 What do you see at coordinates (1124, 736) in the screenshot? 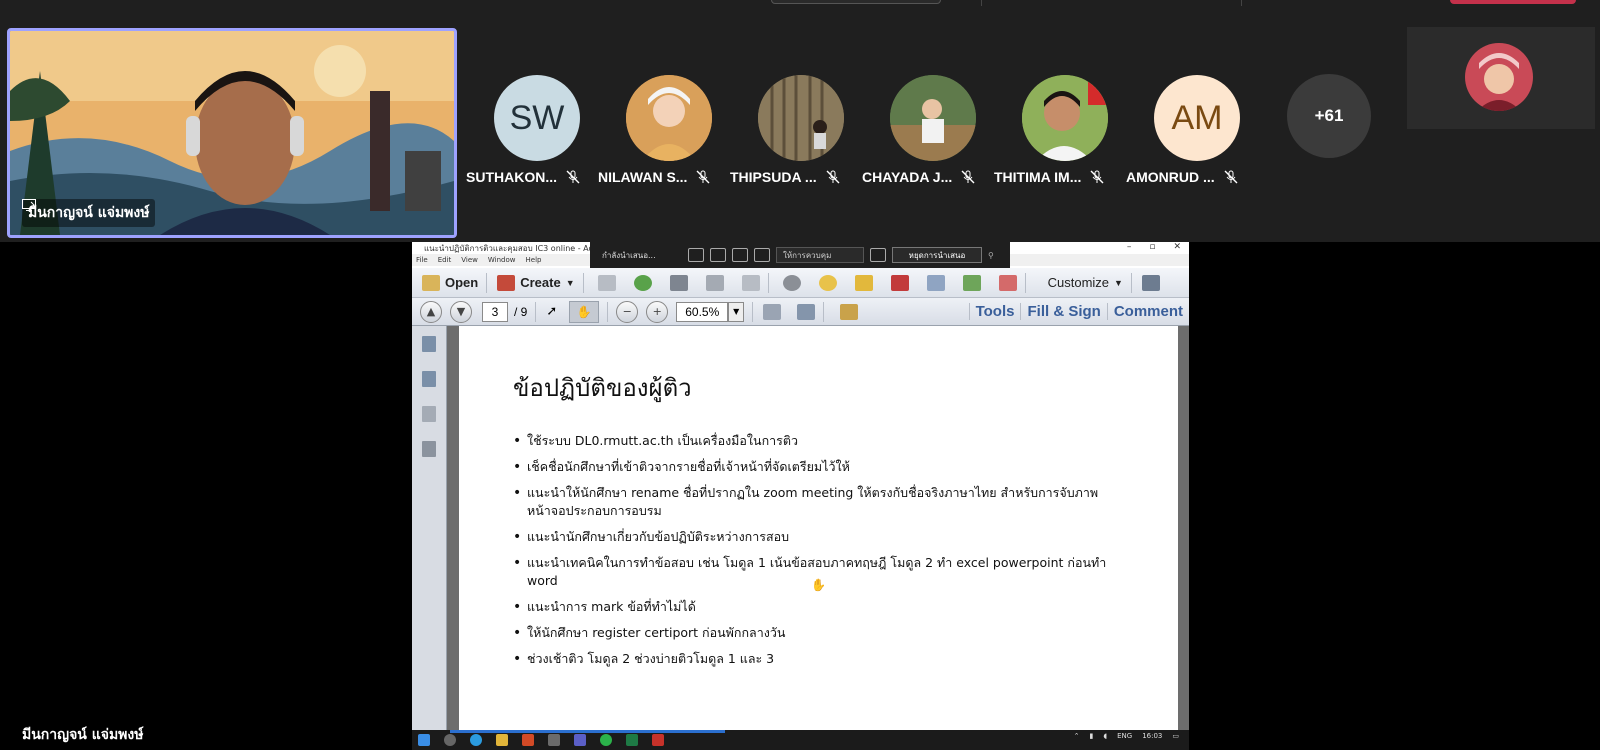
I see `lang-indicator: ENG` at bounding box center [1124, 736].